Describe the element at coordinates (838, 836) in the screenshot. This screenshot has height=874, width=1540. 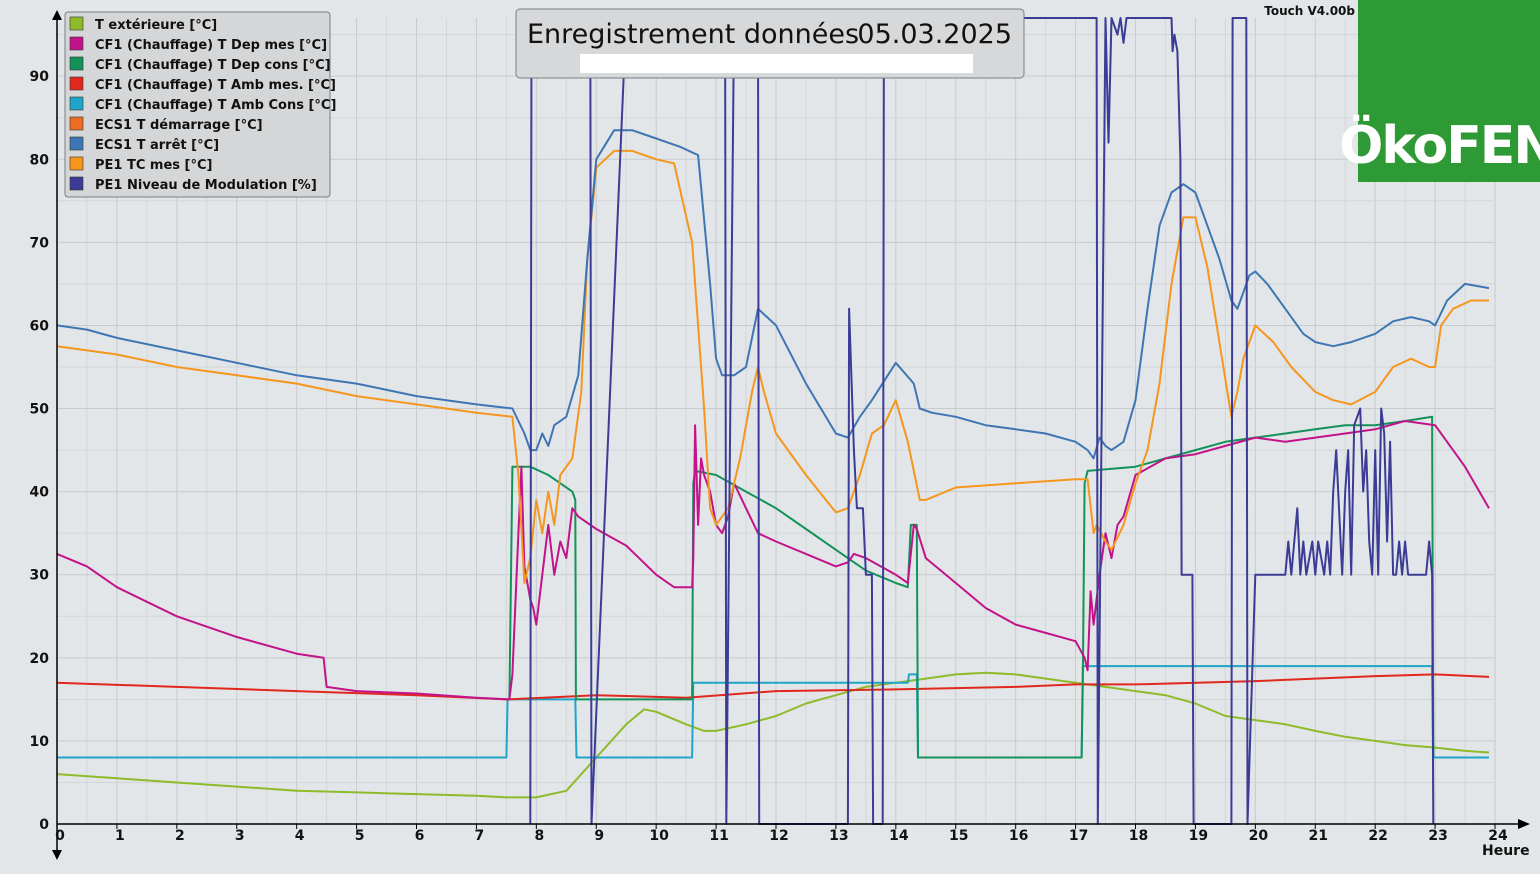
I see `x-tick-label: 13` at that location.